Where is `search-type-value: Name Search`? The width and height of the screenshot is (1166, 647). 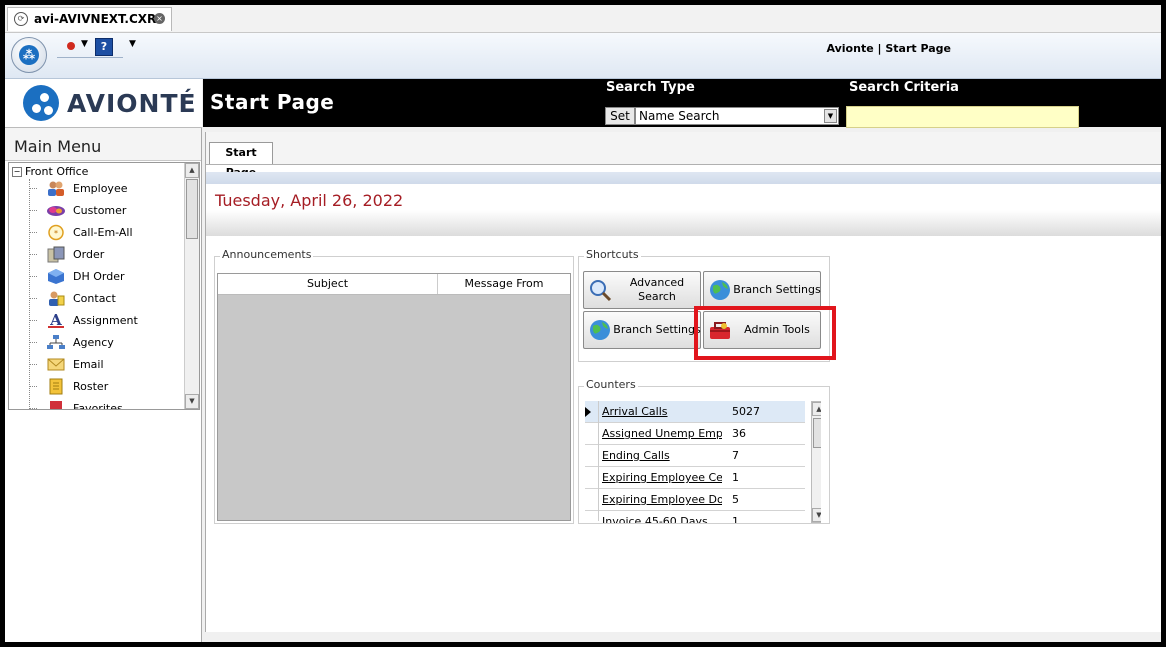
search-type-value: Name Search is located at coordinates (679, 116).